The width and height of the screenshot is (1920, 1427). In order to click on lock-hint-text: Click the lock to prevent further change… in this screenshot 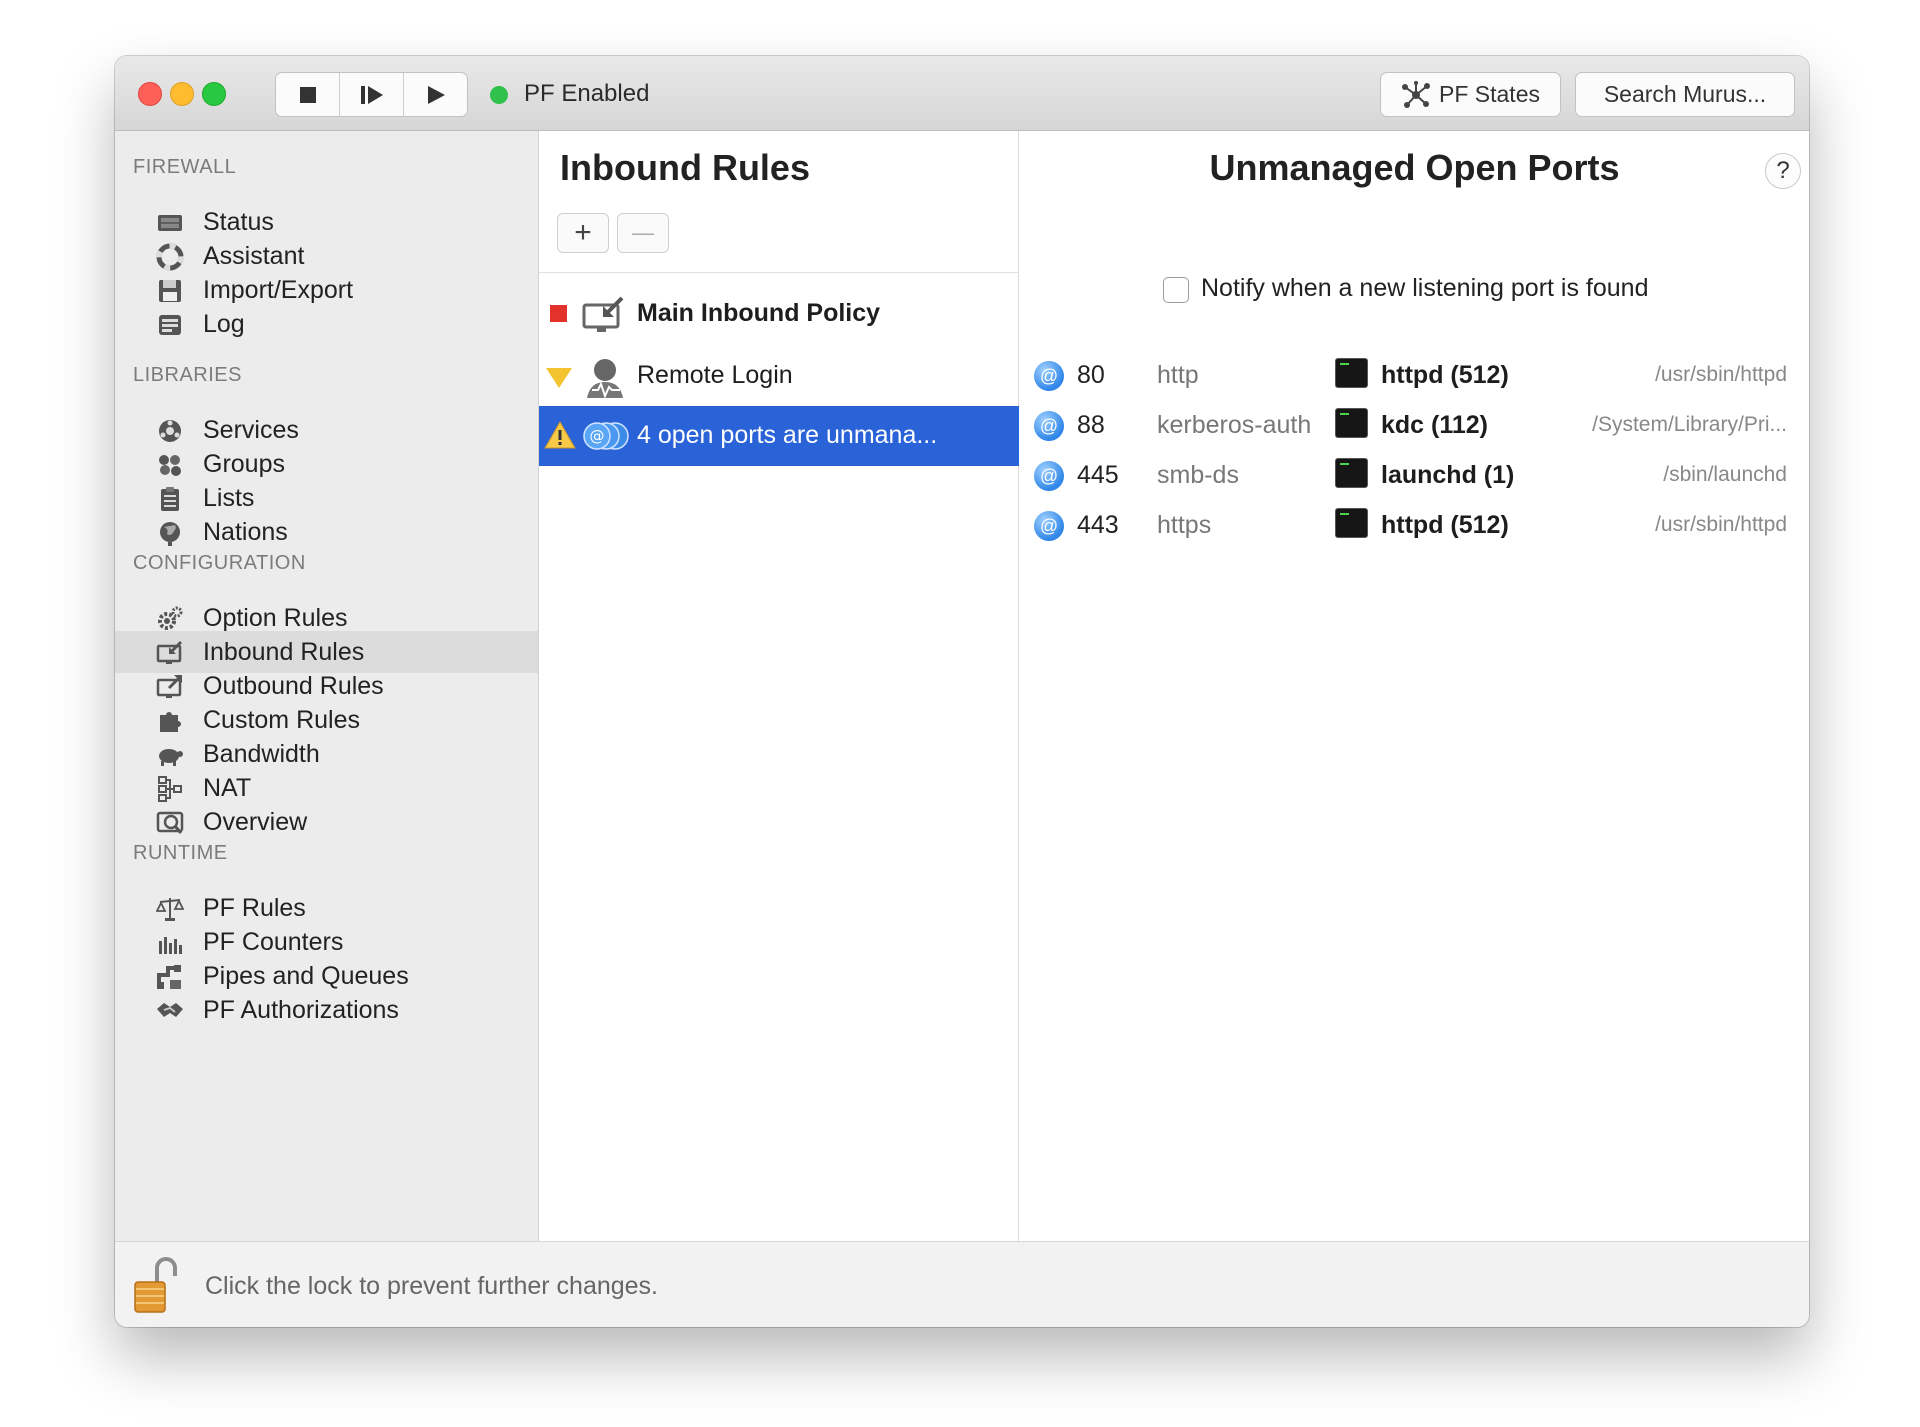, I will do `click(432, 1286)`.